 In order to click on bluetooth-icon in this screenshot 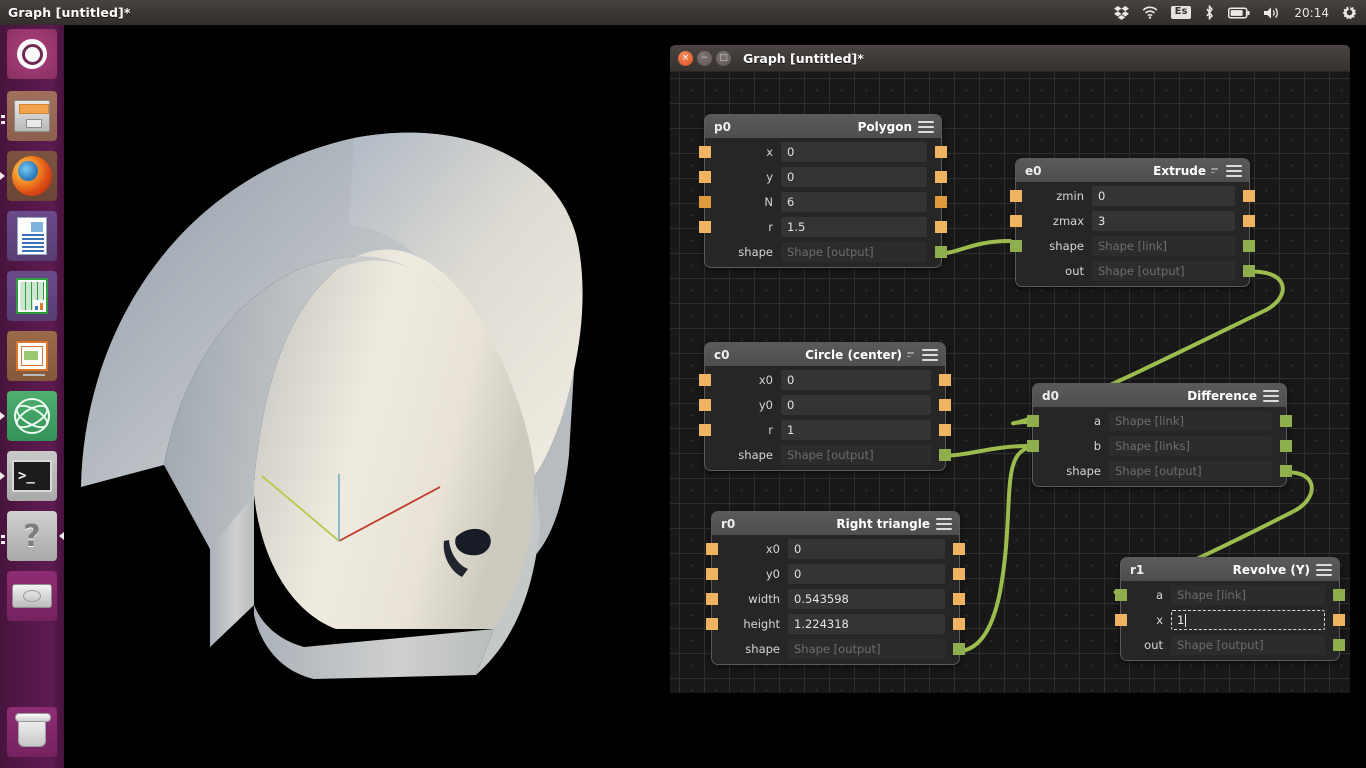, I will do `click(1209, 12)`.